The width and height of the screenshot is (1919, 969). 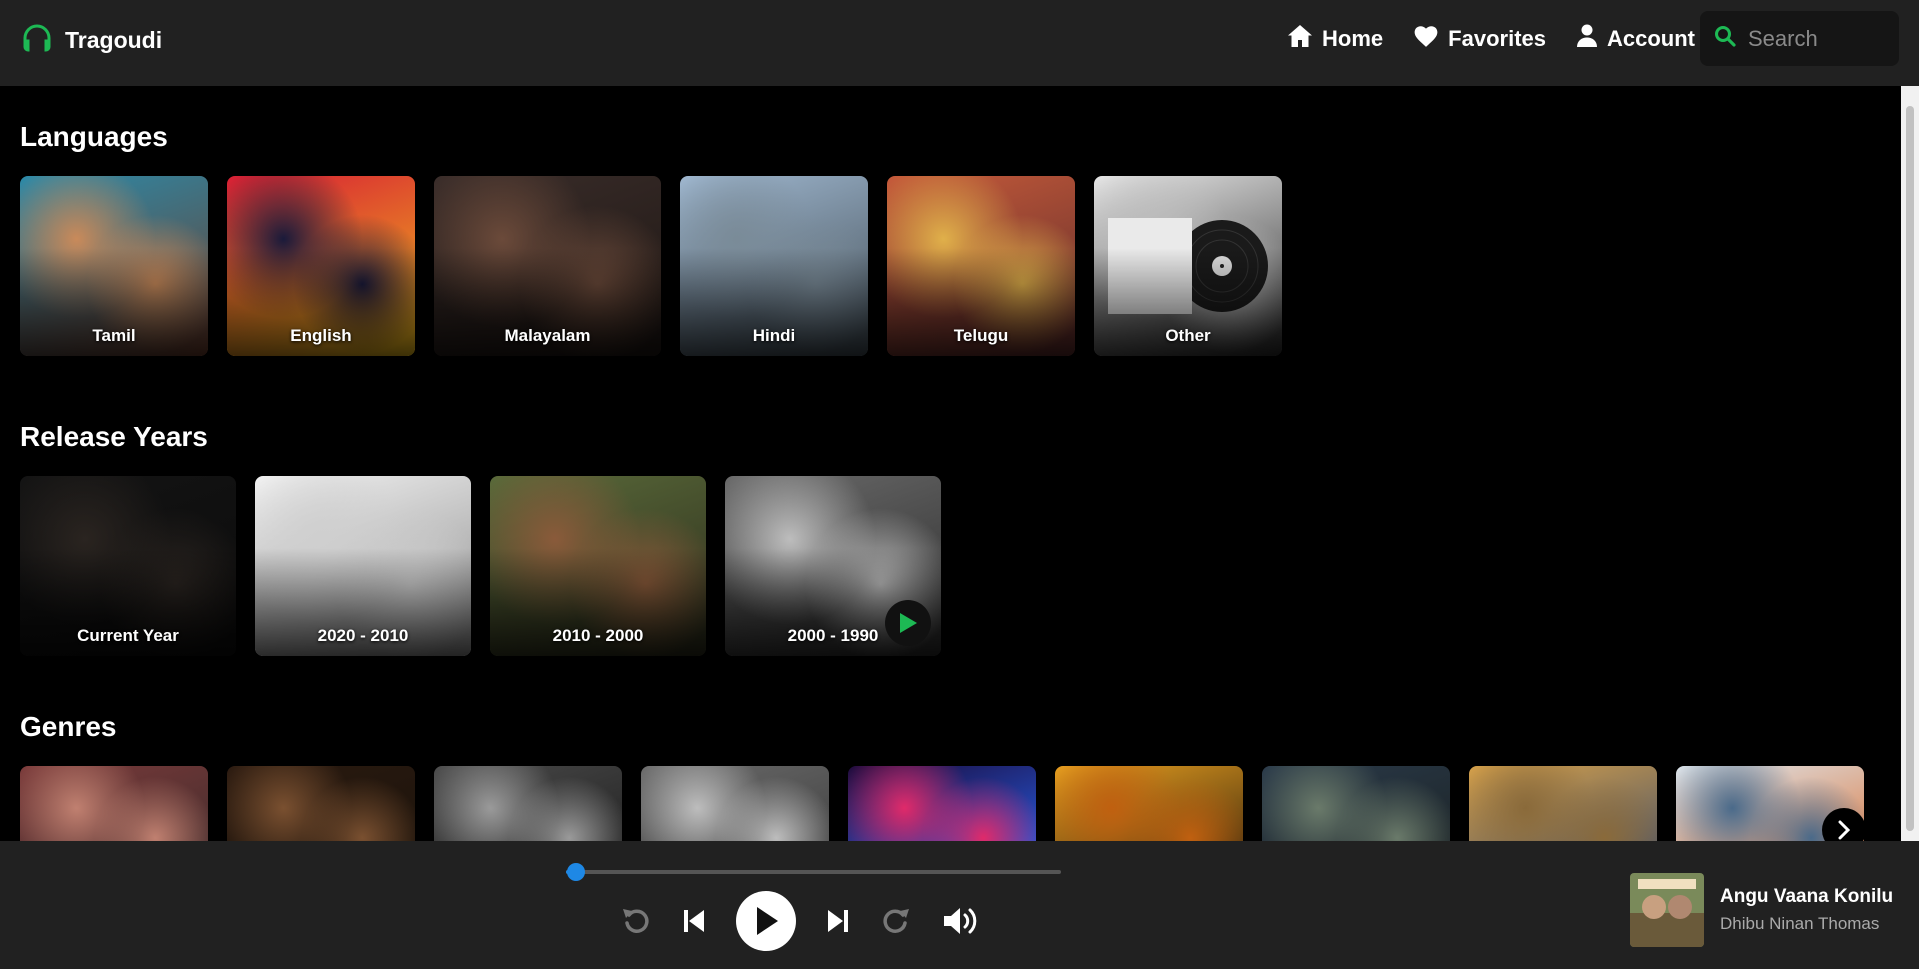 I want to click on track-artist: Dhibu Ninan Thomas, so click(x=1800, y=923).